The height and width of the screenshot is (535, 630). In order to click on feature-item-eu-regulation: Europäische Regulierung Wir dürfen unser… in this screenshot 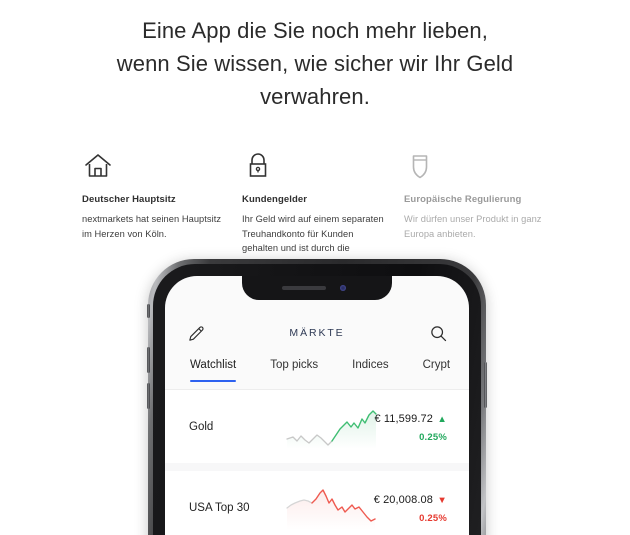, I will do `click(484, 210)`.